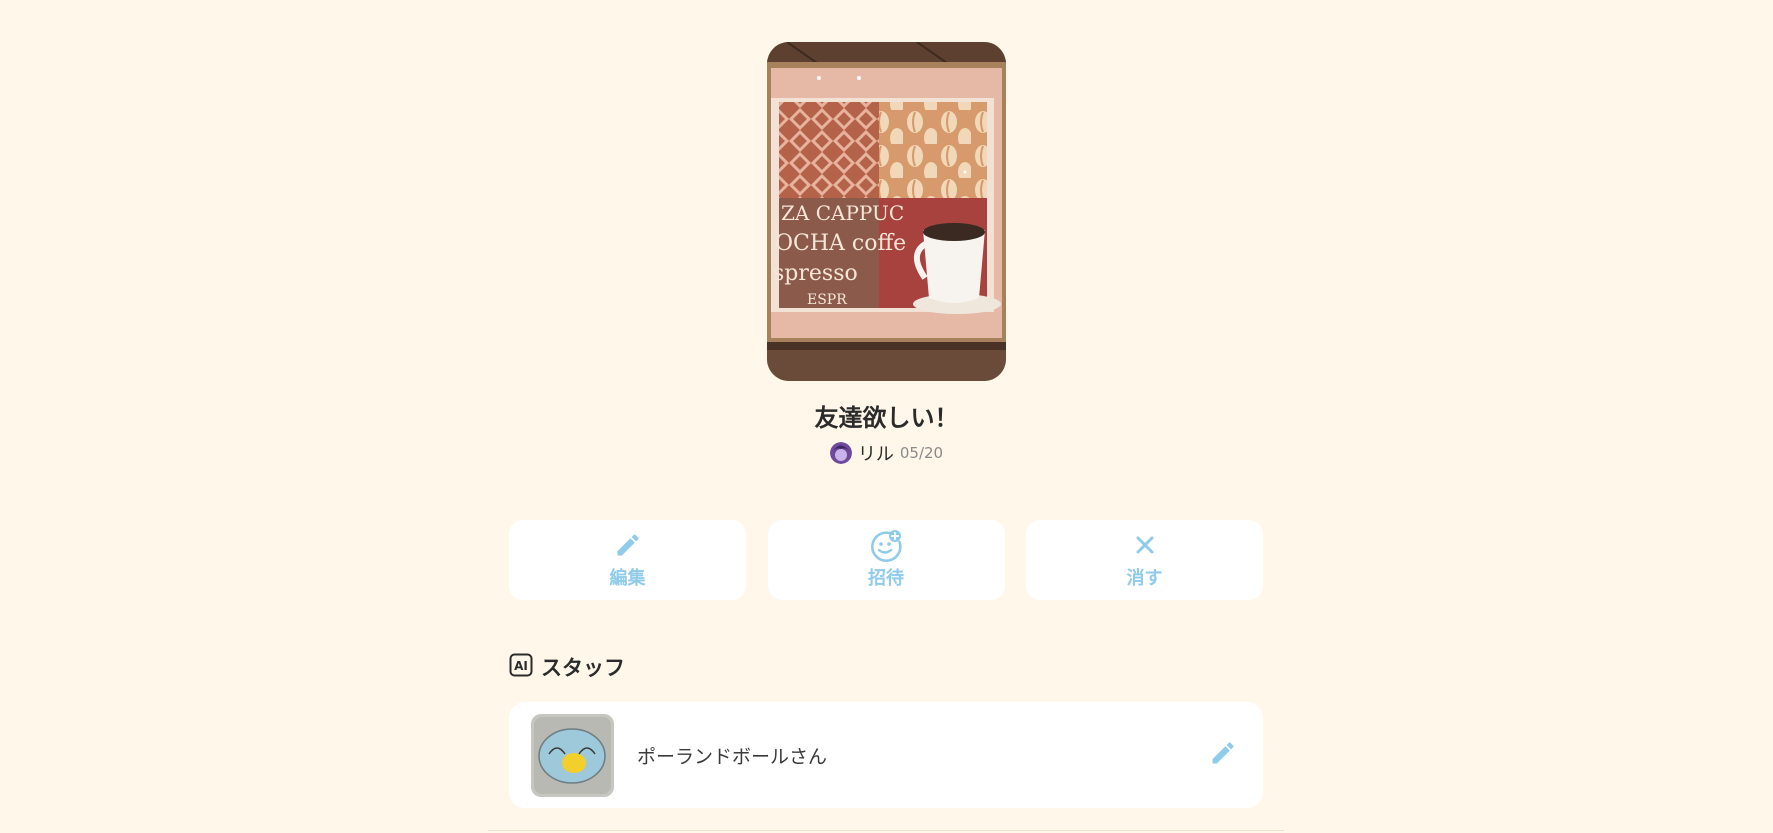 The width and height of the screenshot is (1773, 833). Describe the element at coordinates (840, 453) in the screenshot. I see `owner-avatar` at that location.